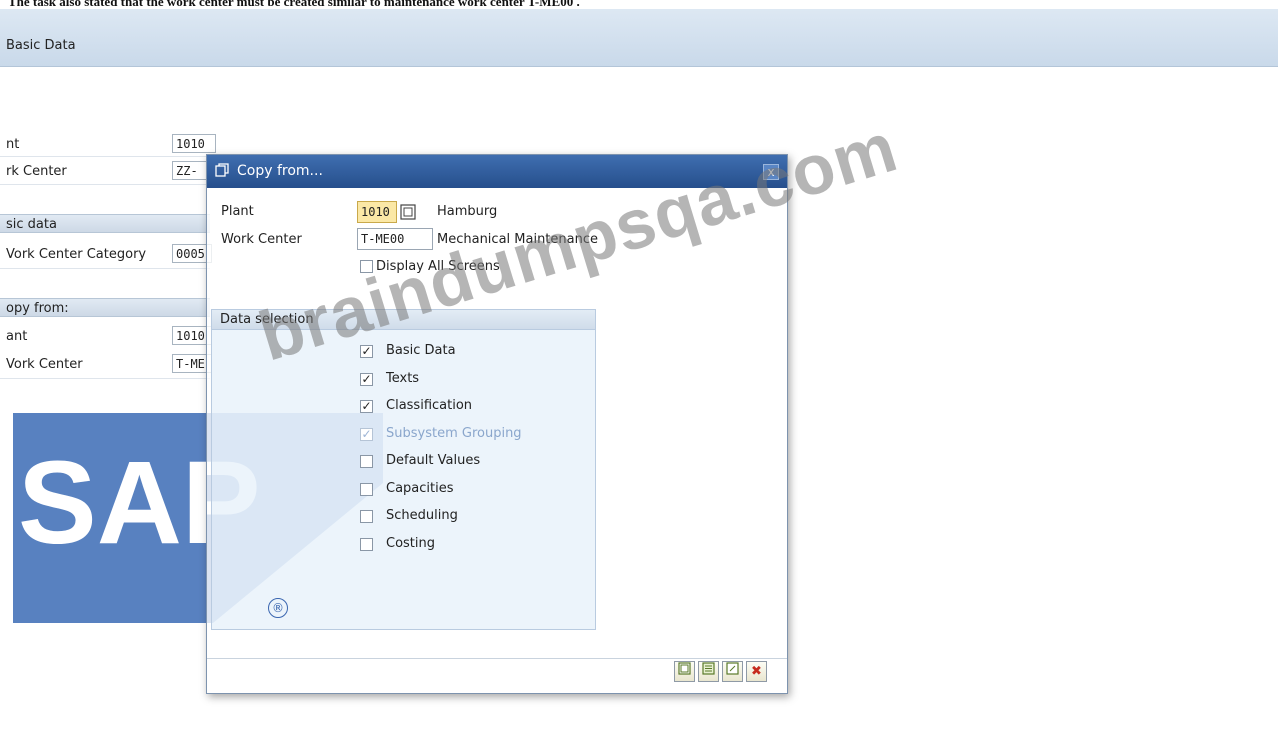 Image resolution: width=1278 pixels, height=731 pixels. What do you see at coordinates (366, 406) in the screenshot?
I see `checkbox-classification: ✓` at bounding box center [366, 406].